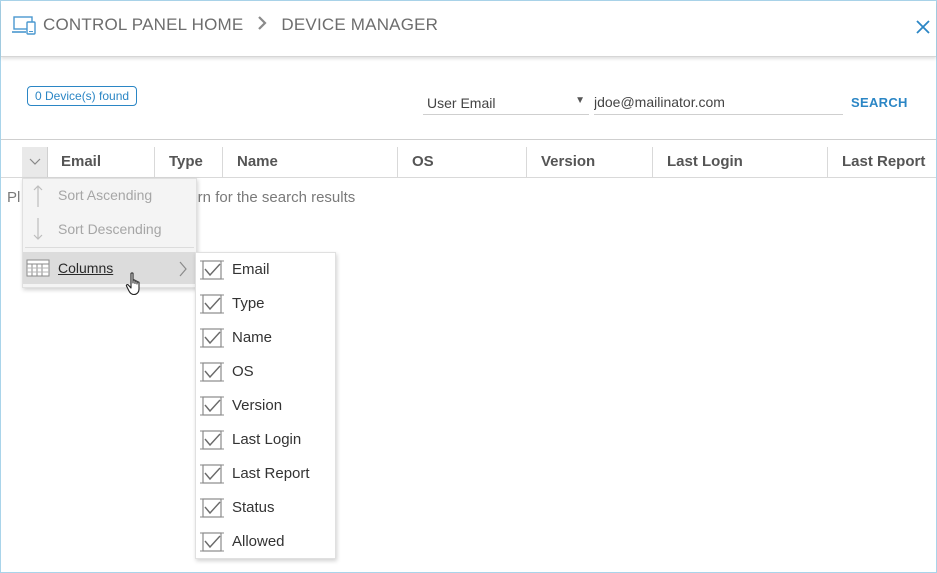  I want to click on column-menu-button, so click(35, 162).